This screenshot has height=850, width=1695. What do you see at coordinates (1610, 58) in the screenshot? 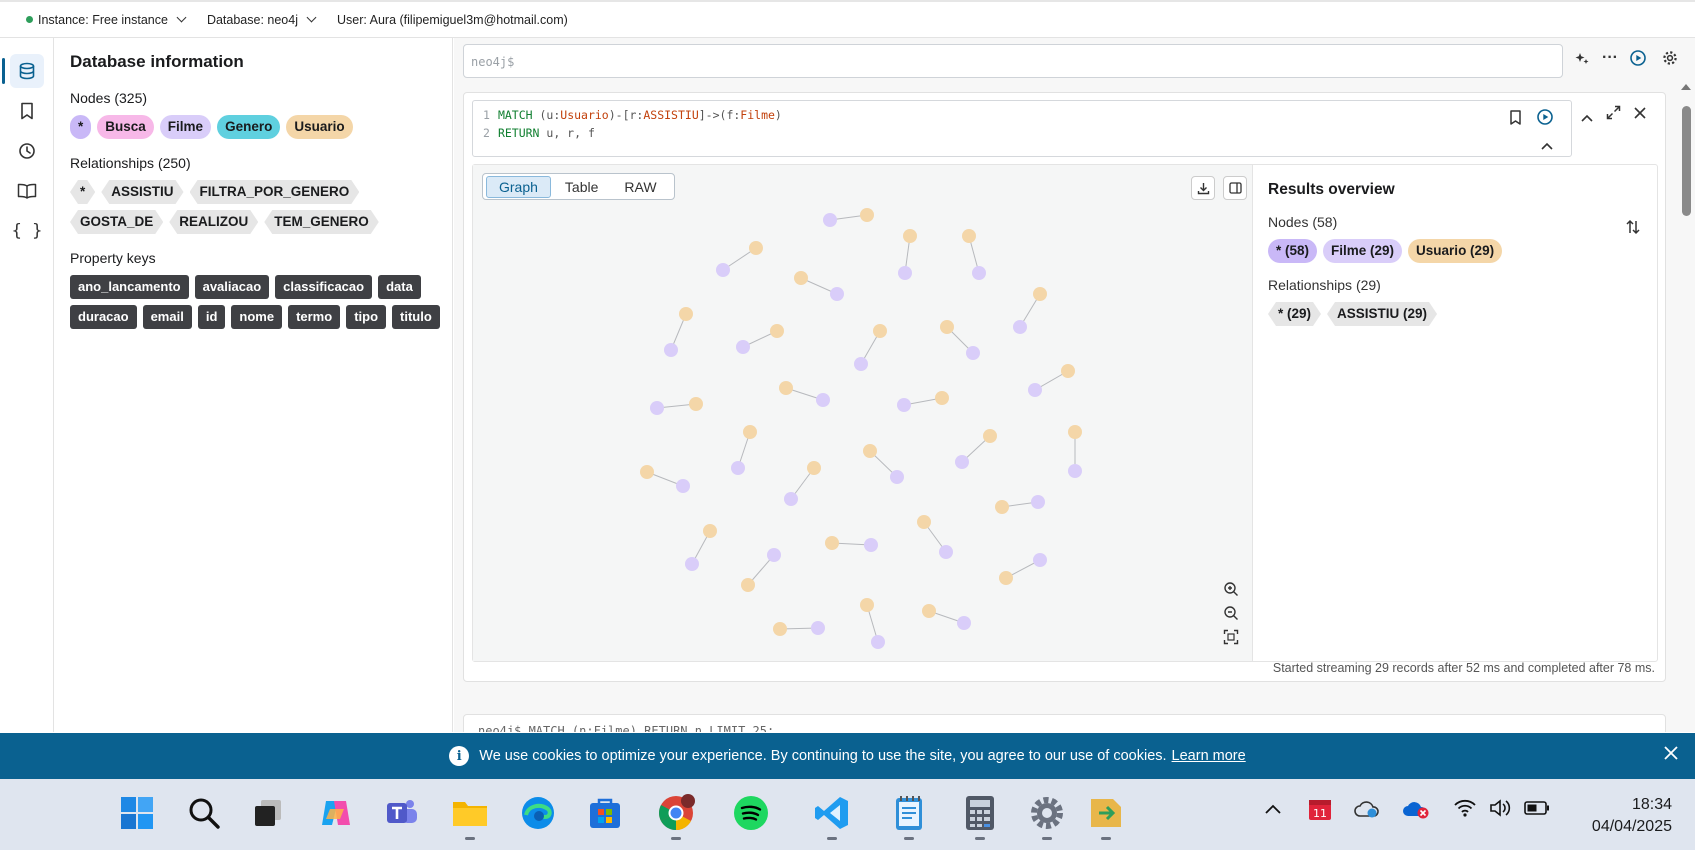
I see `more-options-icon: ···` at bounding box center [1610, 58].